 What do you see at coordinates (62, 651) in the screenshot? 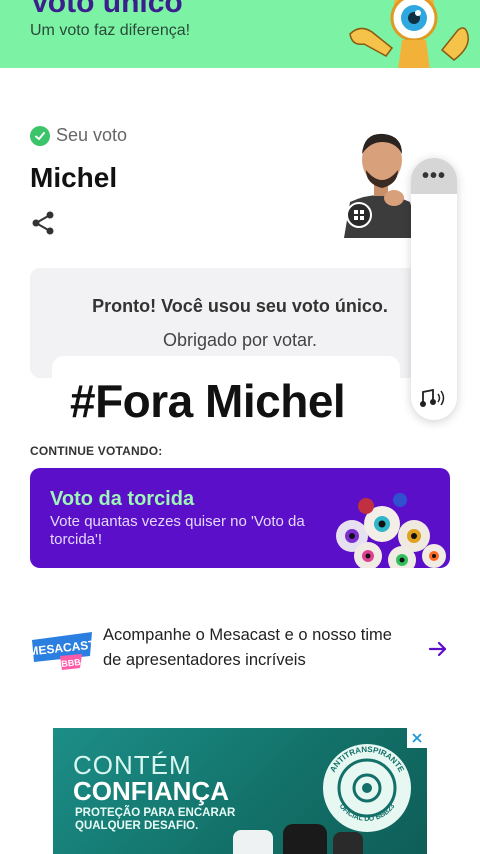
I see `mesacast-logo: MESACAST BBB` at bounding box center [62, 651].